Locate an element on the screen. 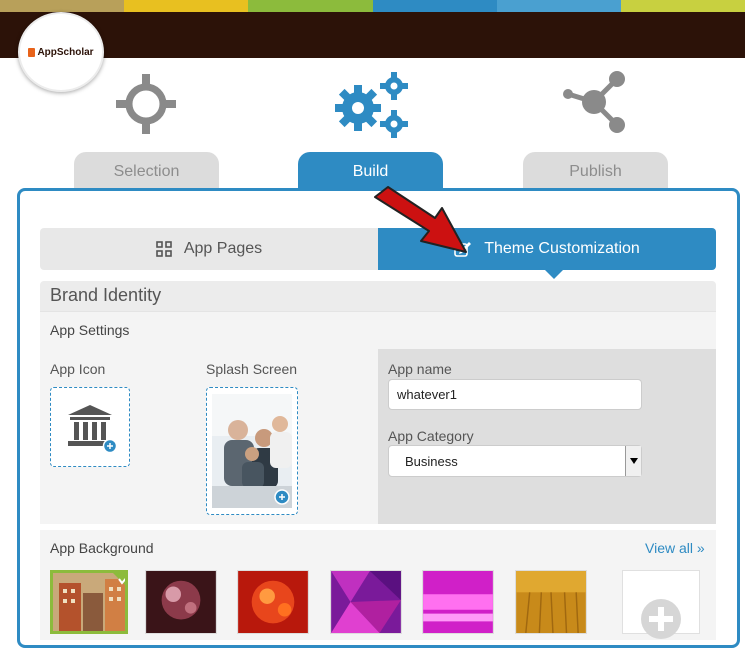  splash-screen-upload is located at coordinates (252, 451).